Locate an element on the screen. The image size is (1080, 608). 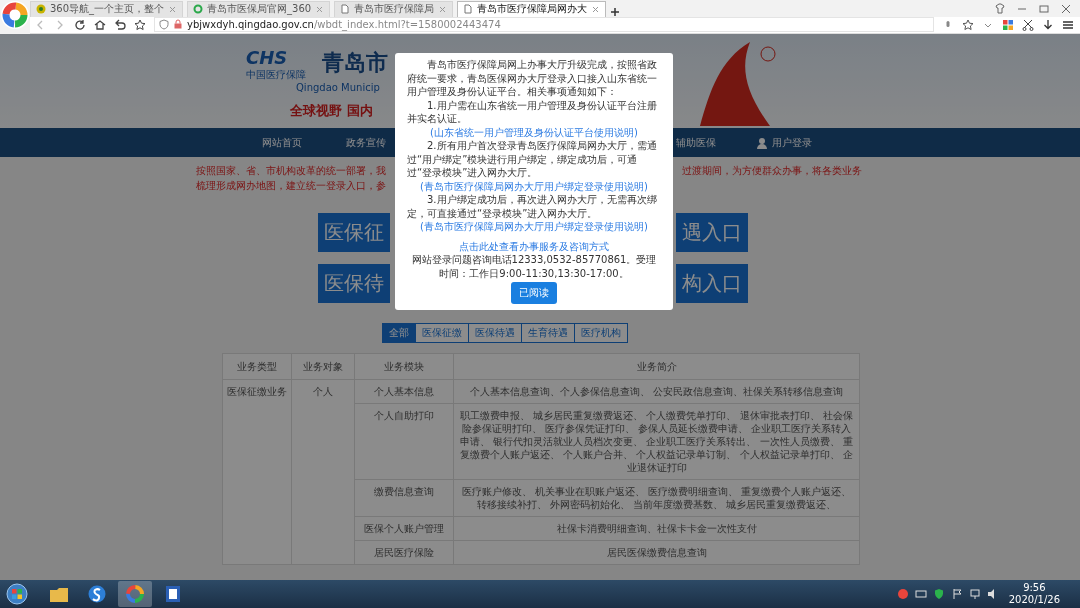
table-cell: 缴费信息查询 is located at coordinates (404, 498).